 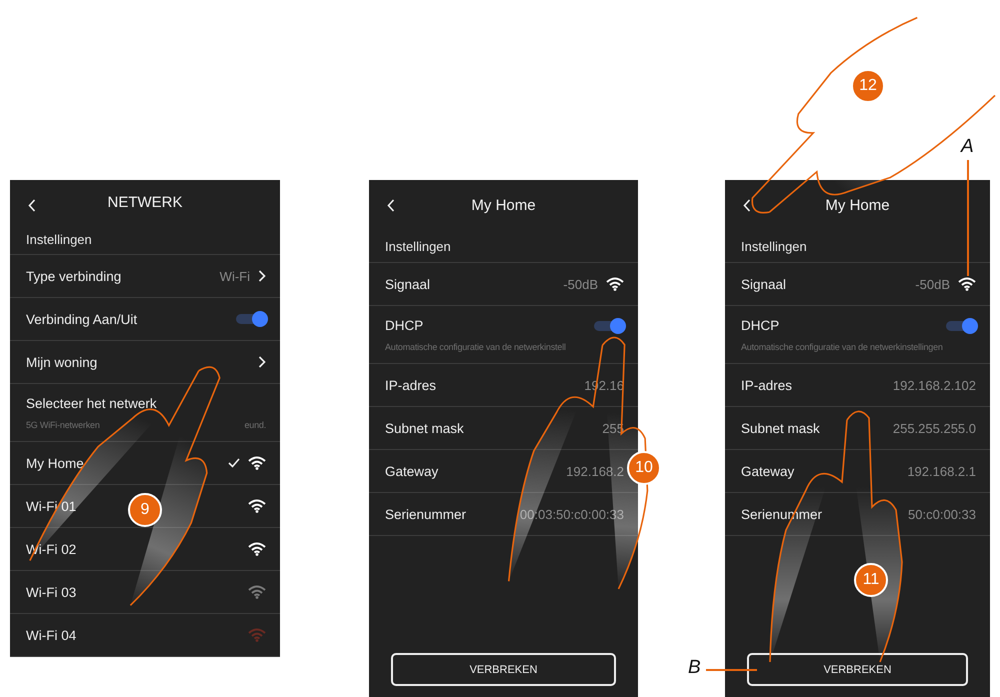 I want to click on step-number: 12, so click(x=868, y=86).